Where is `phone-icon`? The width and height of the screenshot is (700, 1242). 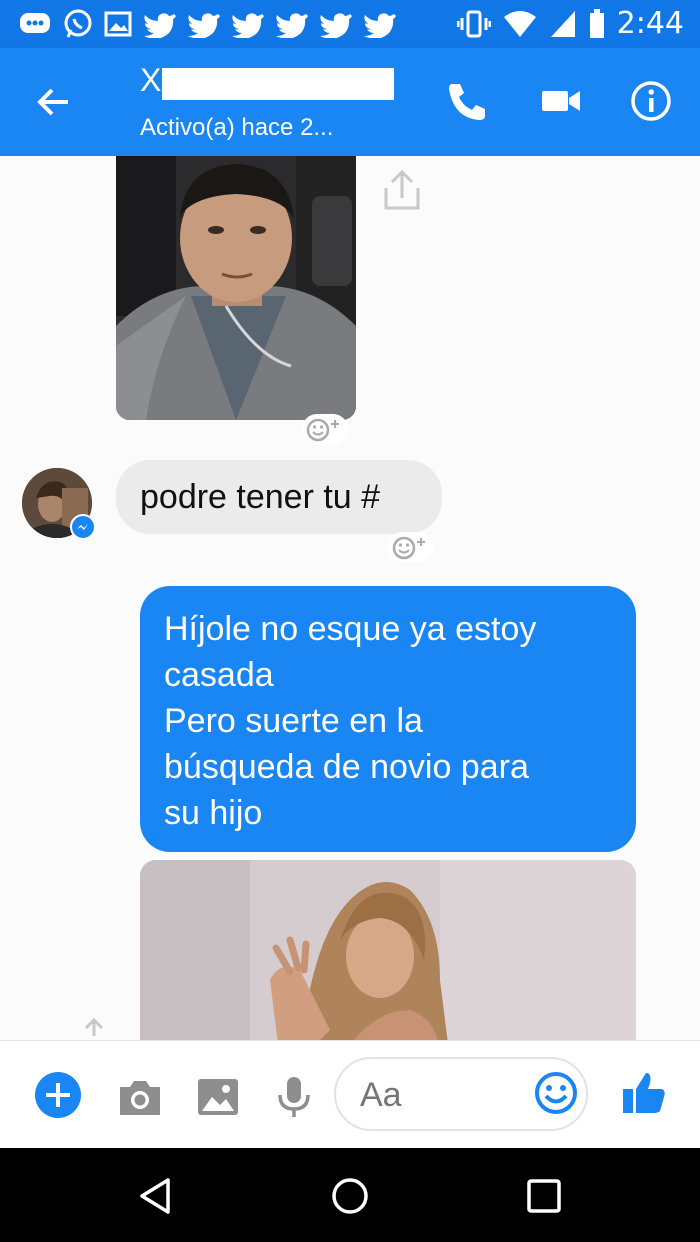
phone-icon is located at coordinates (467, 101).